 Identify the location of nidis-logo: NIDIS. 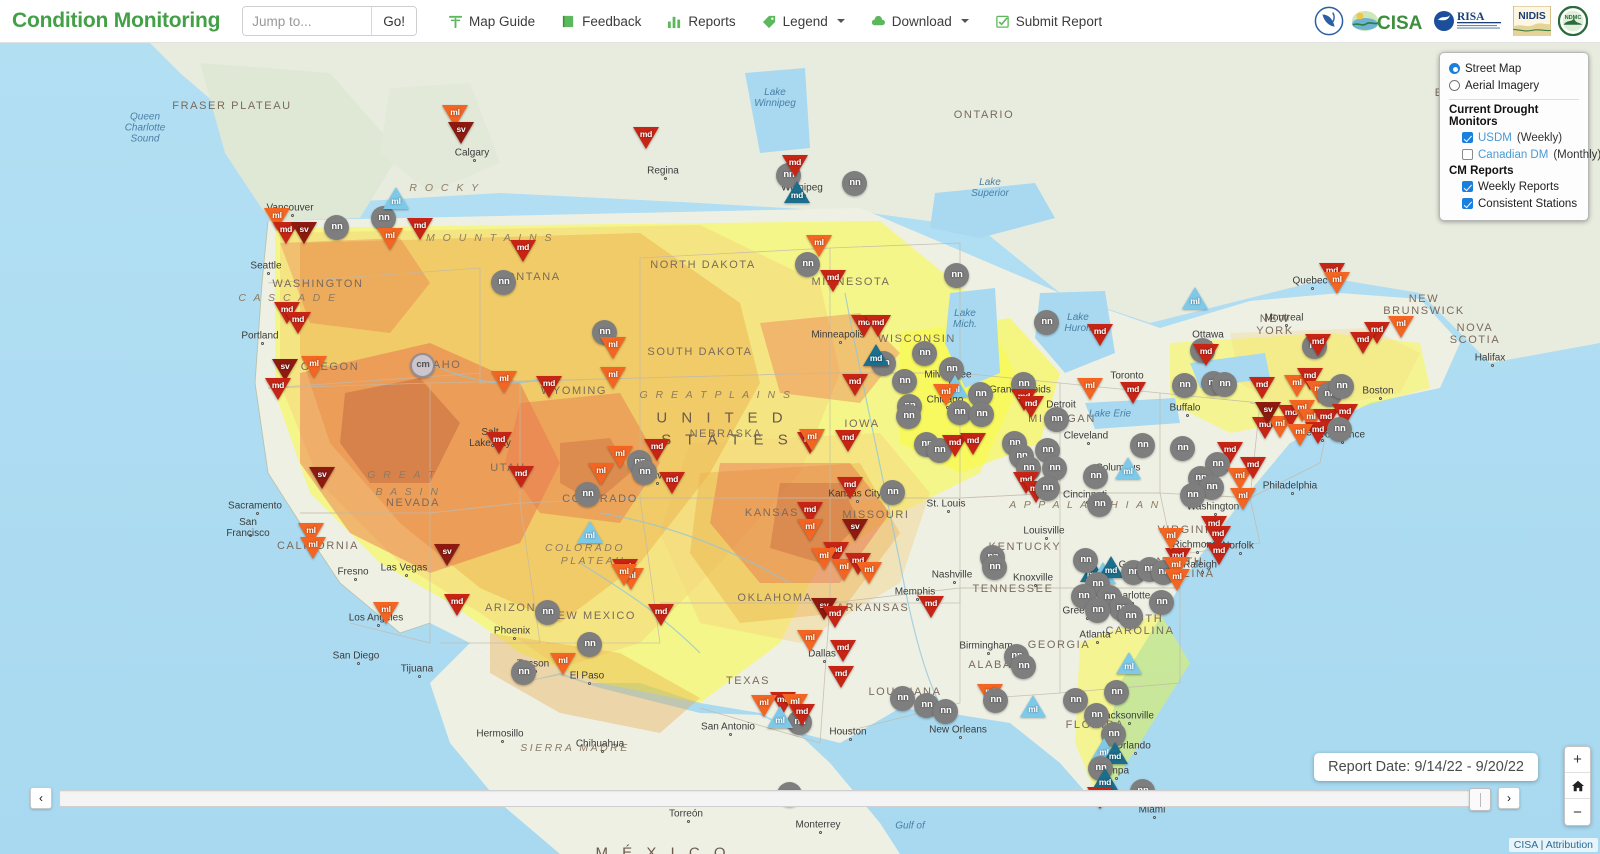
(1532, 21).